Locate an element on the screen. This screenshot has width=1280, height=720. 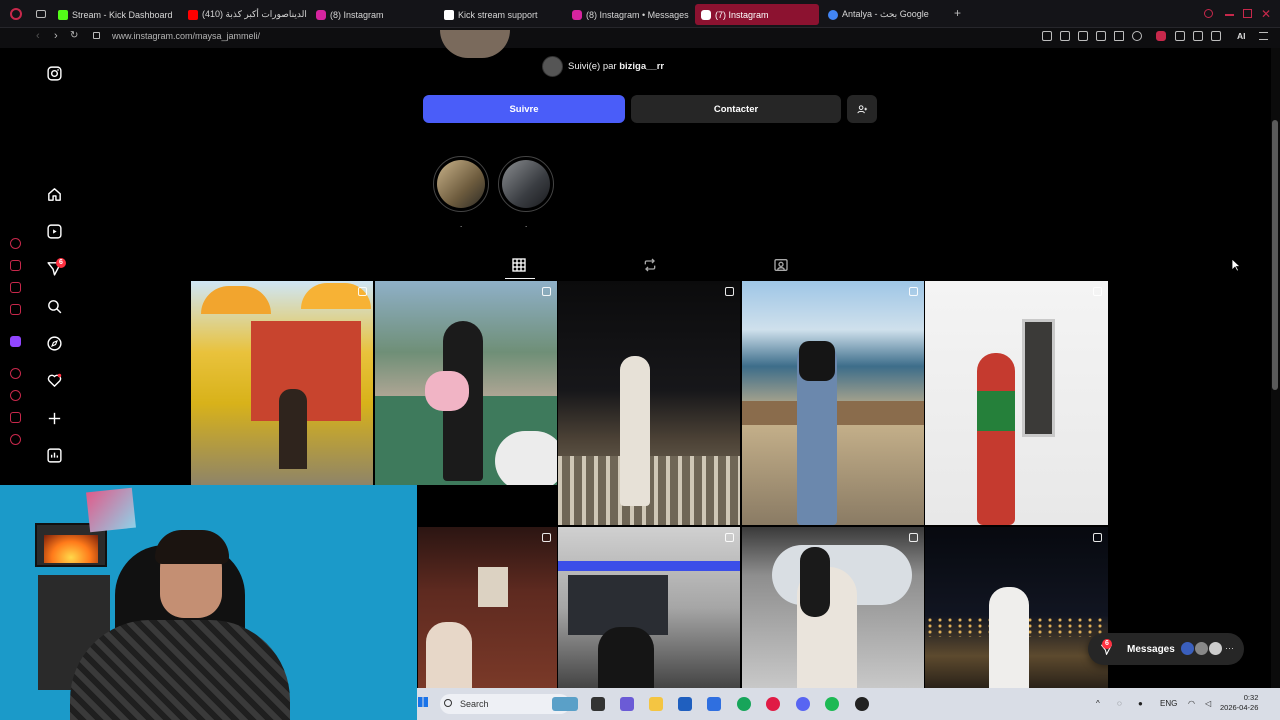
explore-icon is located at coordinates (54, 343).